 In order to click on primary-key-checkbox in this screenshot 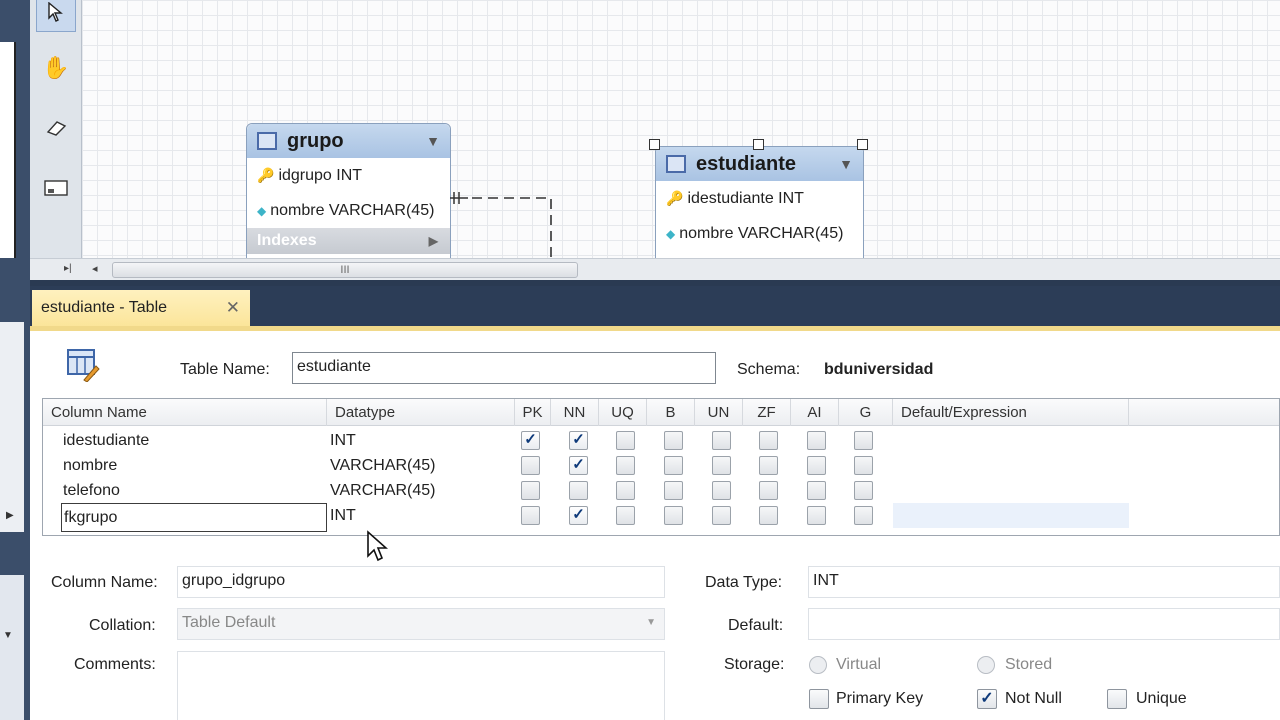, I will do `click(819, 699)`.